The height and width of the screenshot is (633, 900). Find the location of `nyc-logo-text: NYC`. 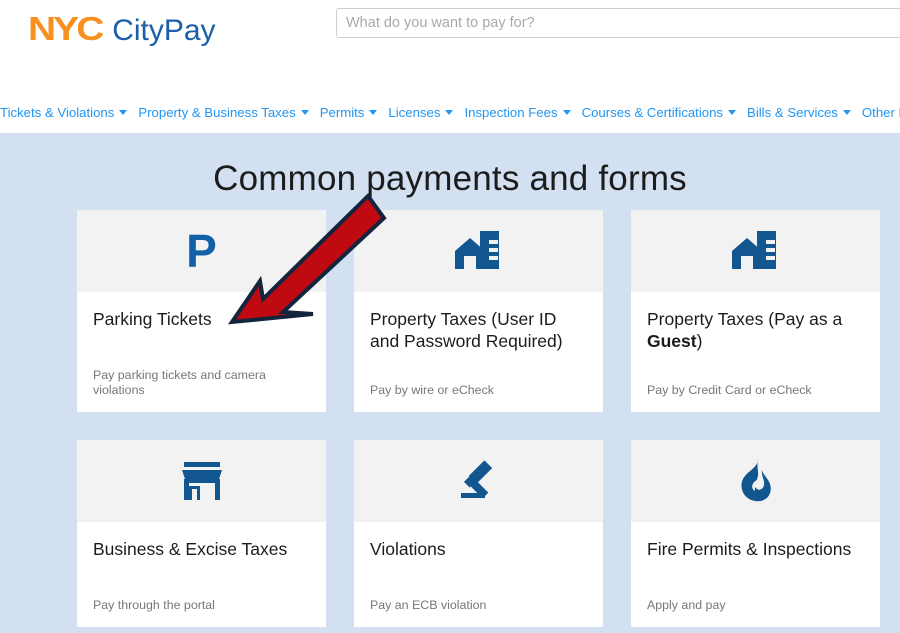

nyc-logo-text: NYC is located at coordinates (66, 28).